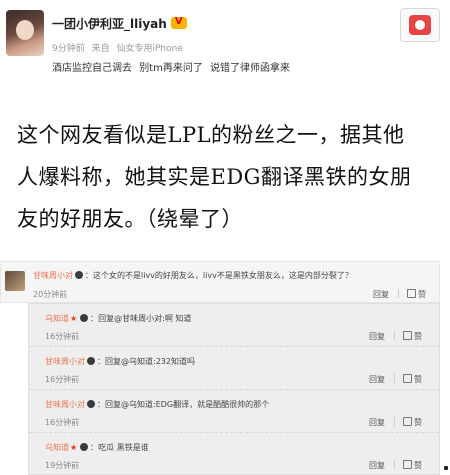  What do you see at coordinates (183, 404) in the screenshot?
I see `reply-text: ：回复@乌知道:EDG翻译，就是酷酷很帅的那个` at bounding box center [183, 404].